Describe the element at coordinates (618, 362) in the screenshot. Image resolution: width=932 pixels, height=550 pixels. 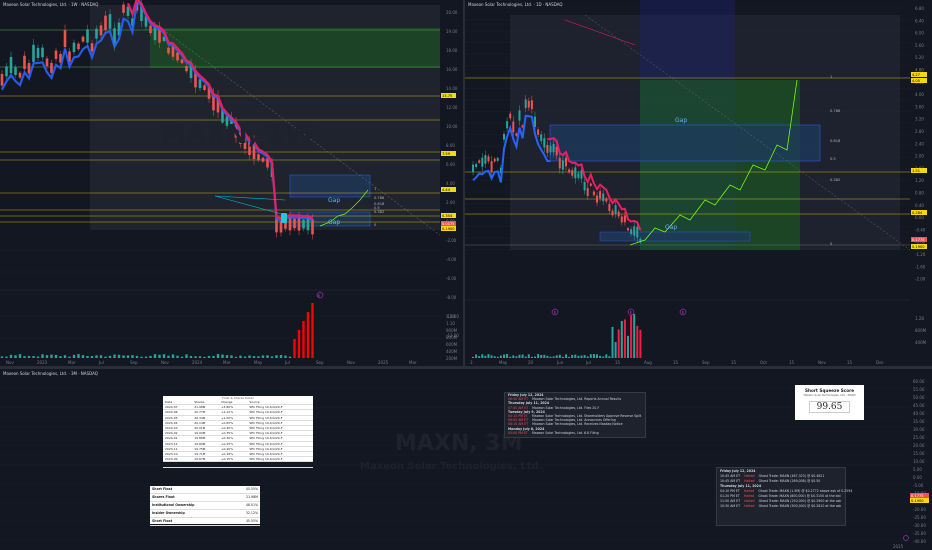
I see `time-tick-label: 15` at that location.